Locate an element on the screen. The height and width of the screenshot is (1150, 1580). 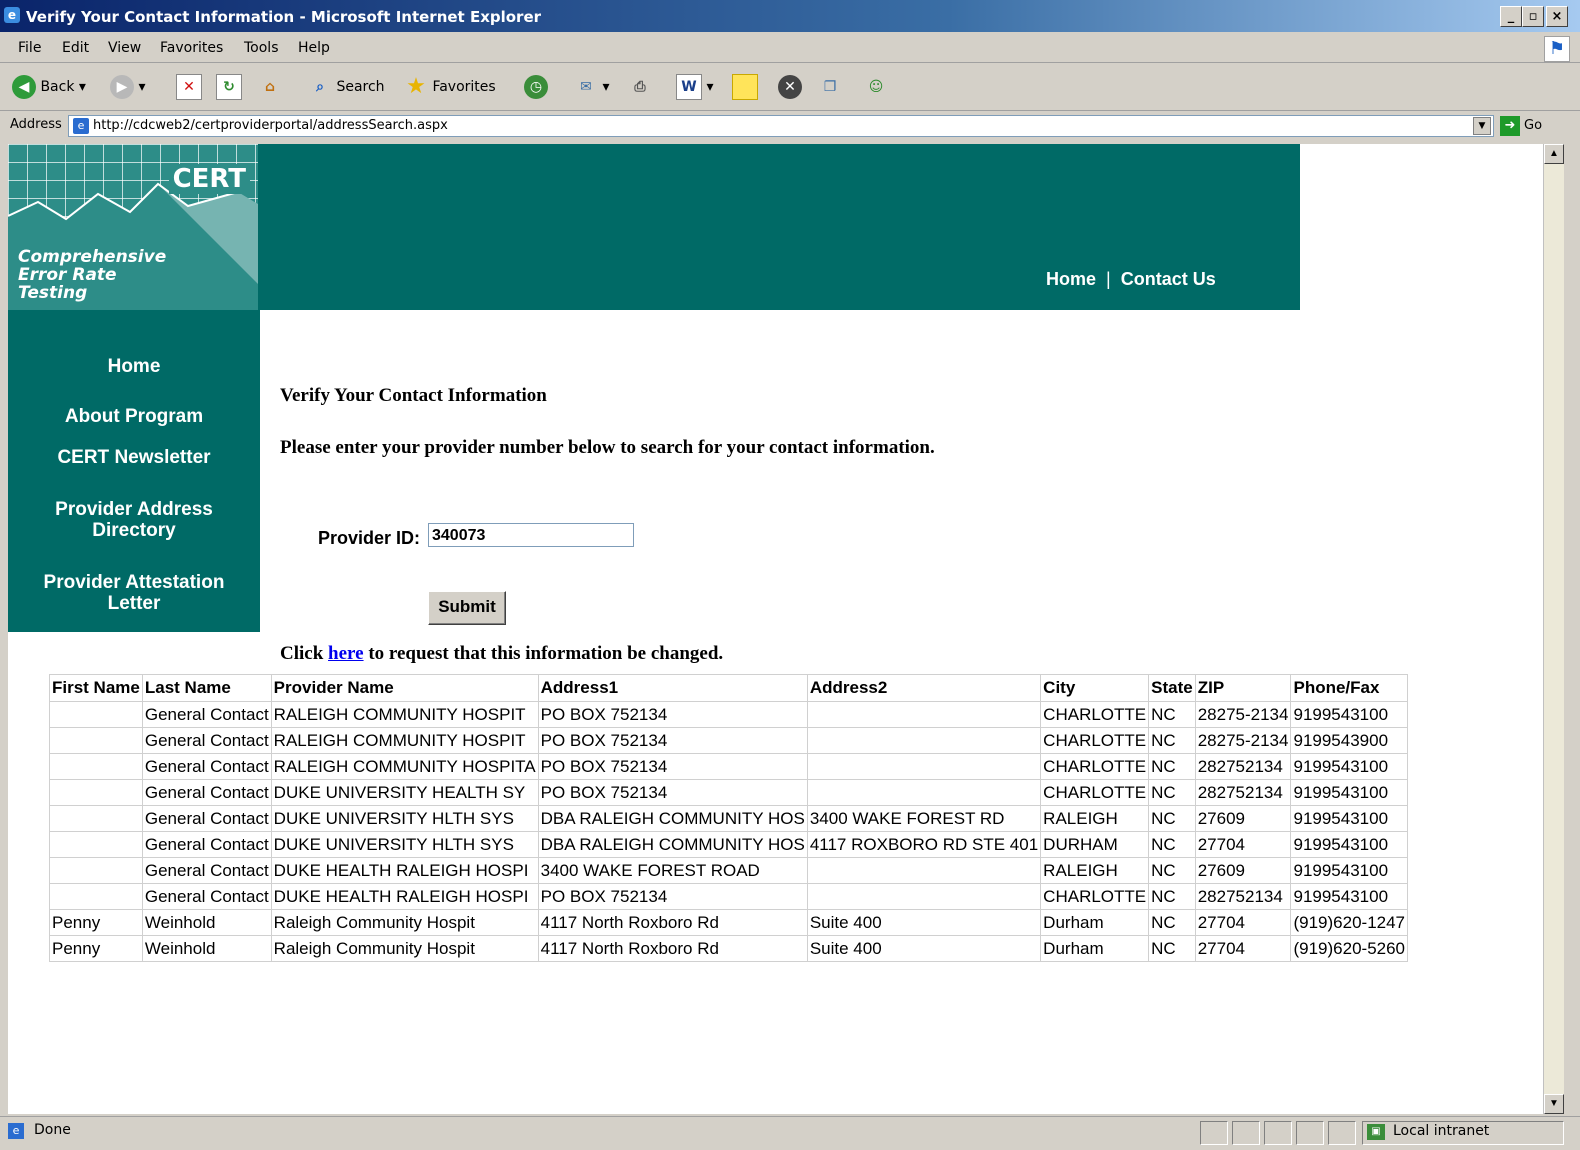
table-cell: Durham is located at coordinates (1095, 922).